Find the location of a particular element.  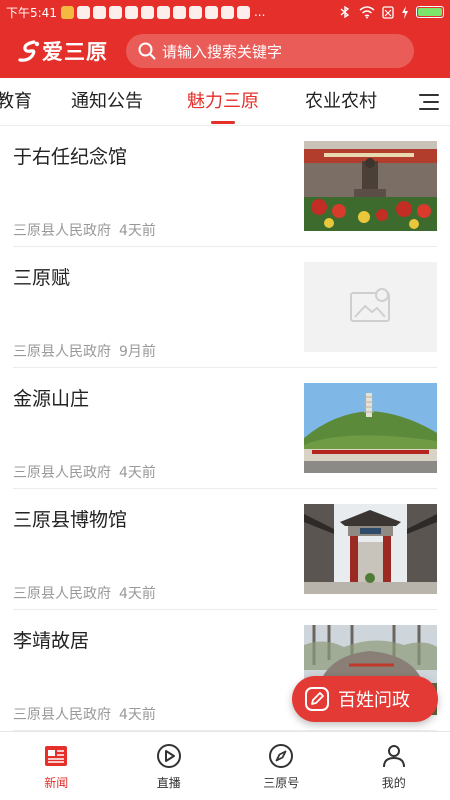

app-logo: 爱三原 is located at coordinates (62, 51).